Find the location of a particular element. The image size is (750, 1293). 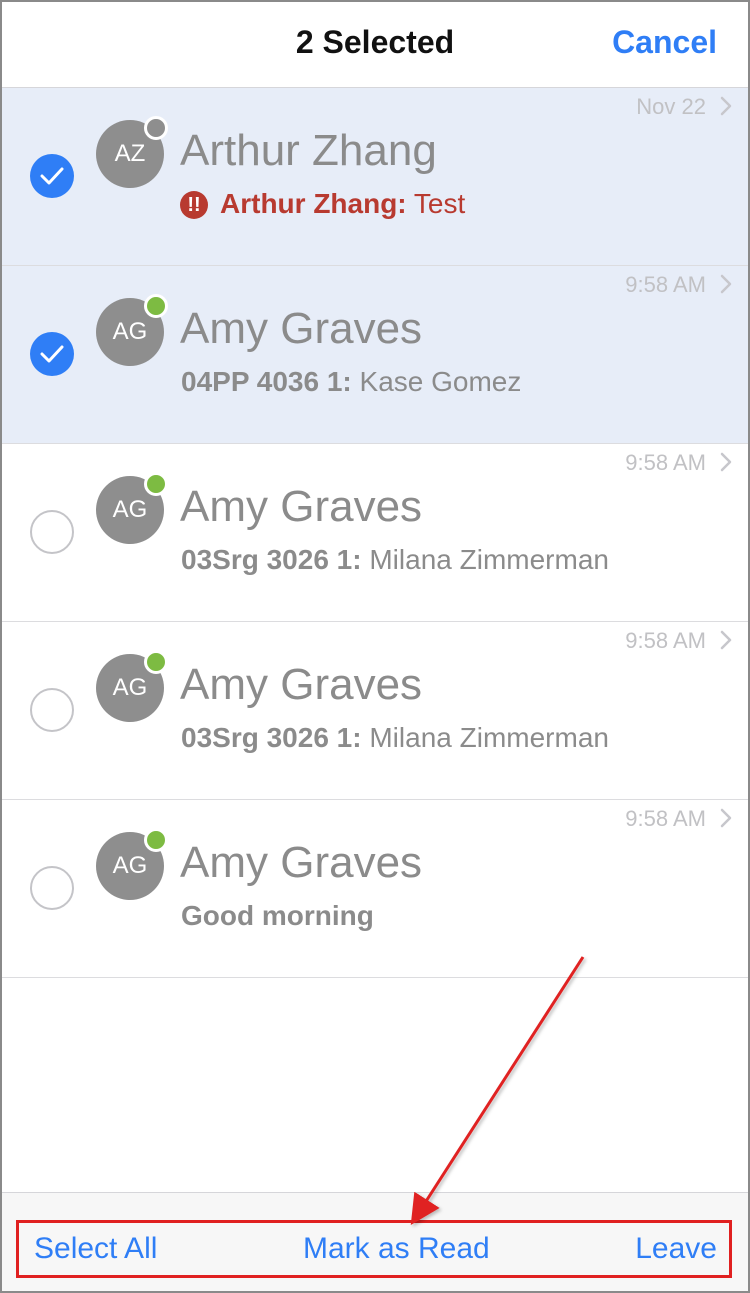

message-preview: Good morning is located at coordinates (277, 916).